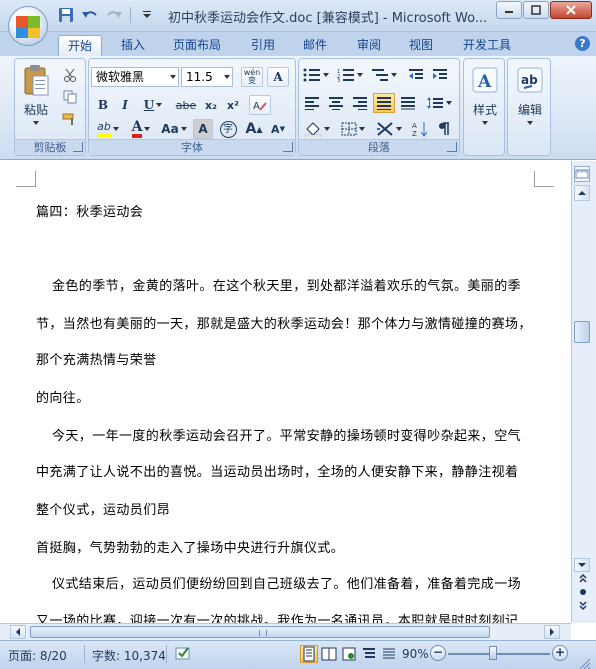 The width and height of the screenshot is (596, 669). I want to click on paragraph-group-label: 段落, so click(379, 147).